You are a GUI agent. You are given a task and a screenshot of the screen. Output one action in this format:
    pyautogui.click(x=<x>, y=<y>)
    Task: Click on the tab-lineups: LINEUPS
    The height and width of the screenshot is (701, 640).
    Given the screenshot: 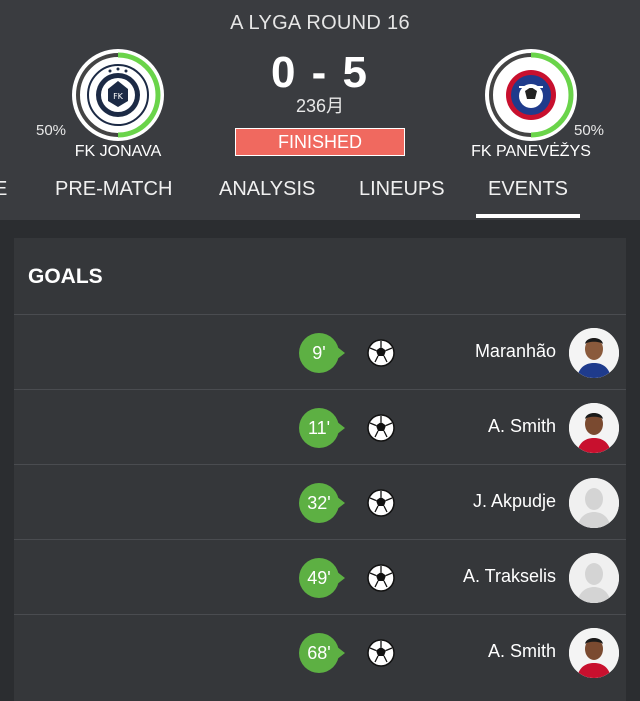 What is the action you would take?
    pyautogui.click(x=402, y=198)
    